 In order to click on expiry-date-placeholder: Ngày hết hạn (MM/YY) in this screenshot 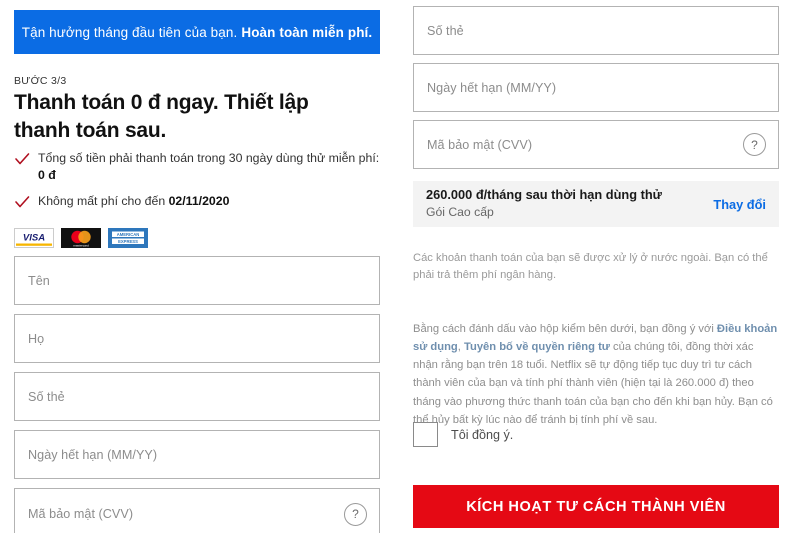, I will do `click(492, 87)`.